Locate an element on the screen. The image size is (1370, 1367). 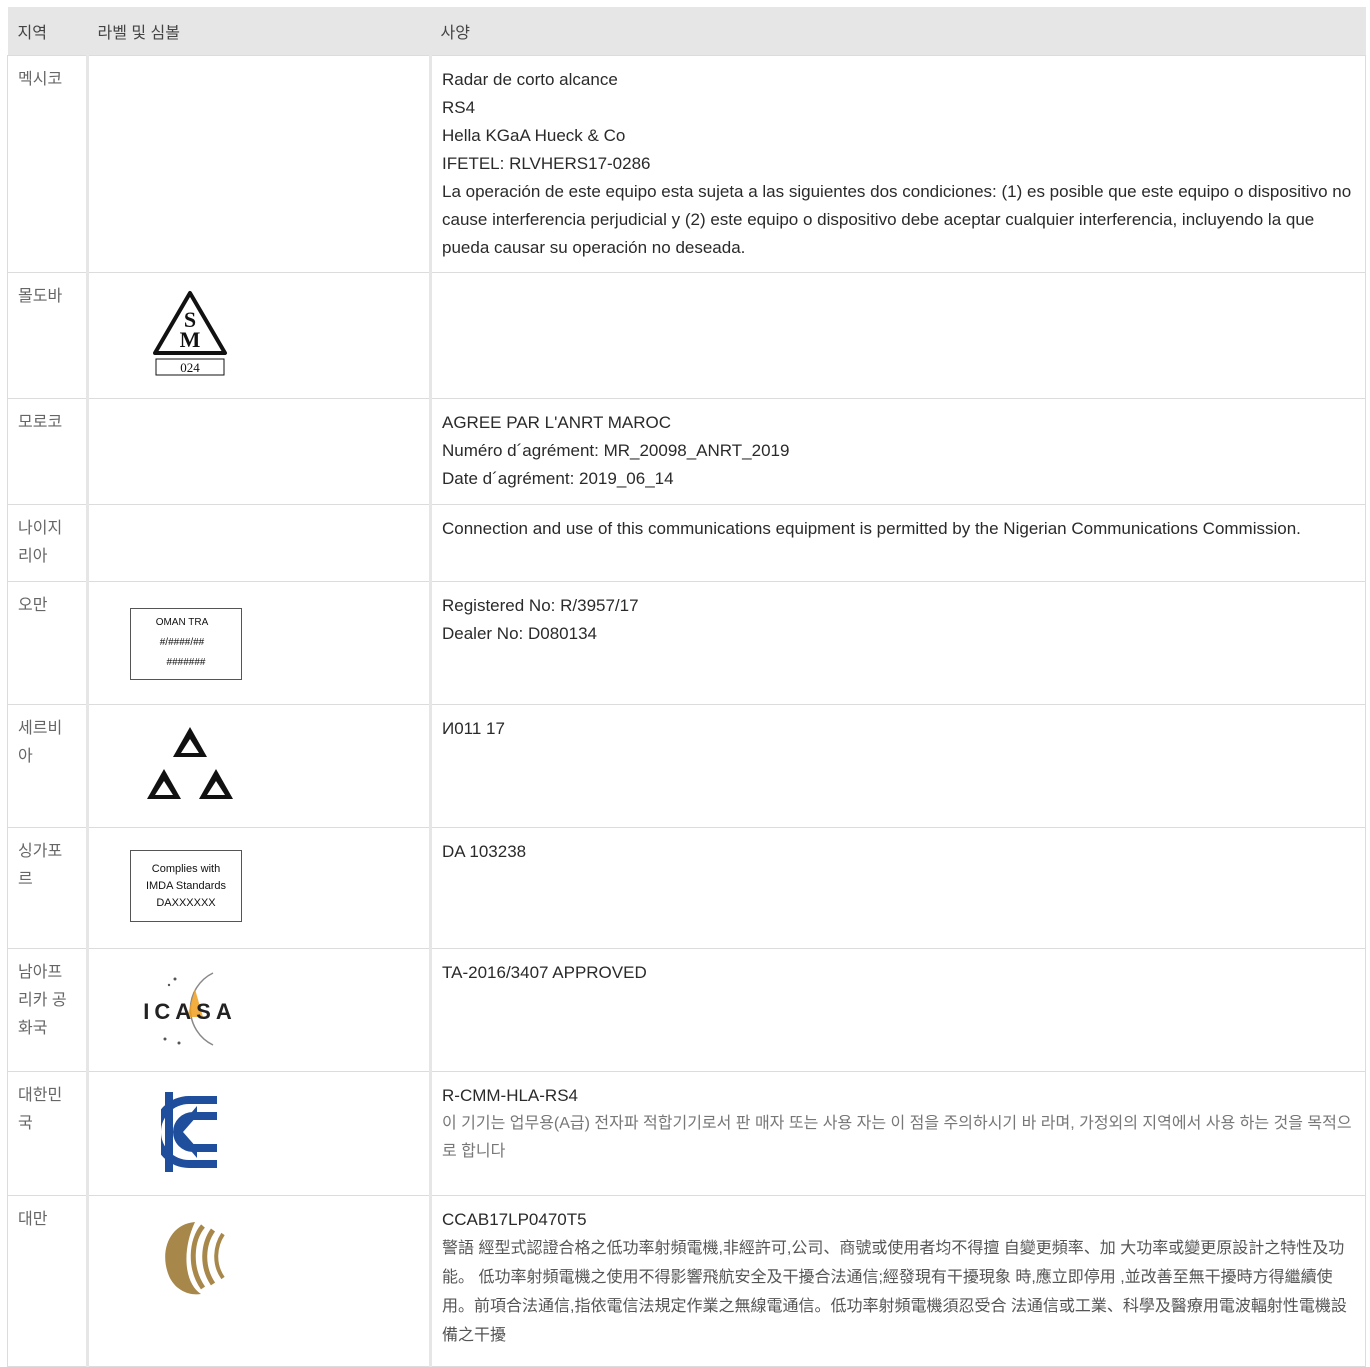
region-cell: 멕시코 is located at coordinates (48, 164).